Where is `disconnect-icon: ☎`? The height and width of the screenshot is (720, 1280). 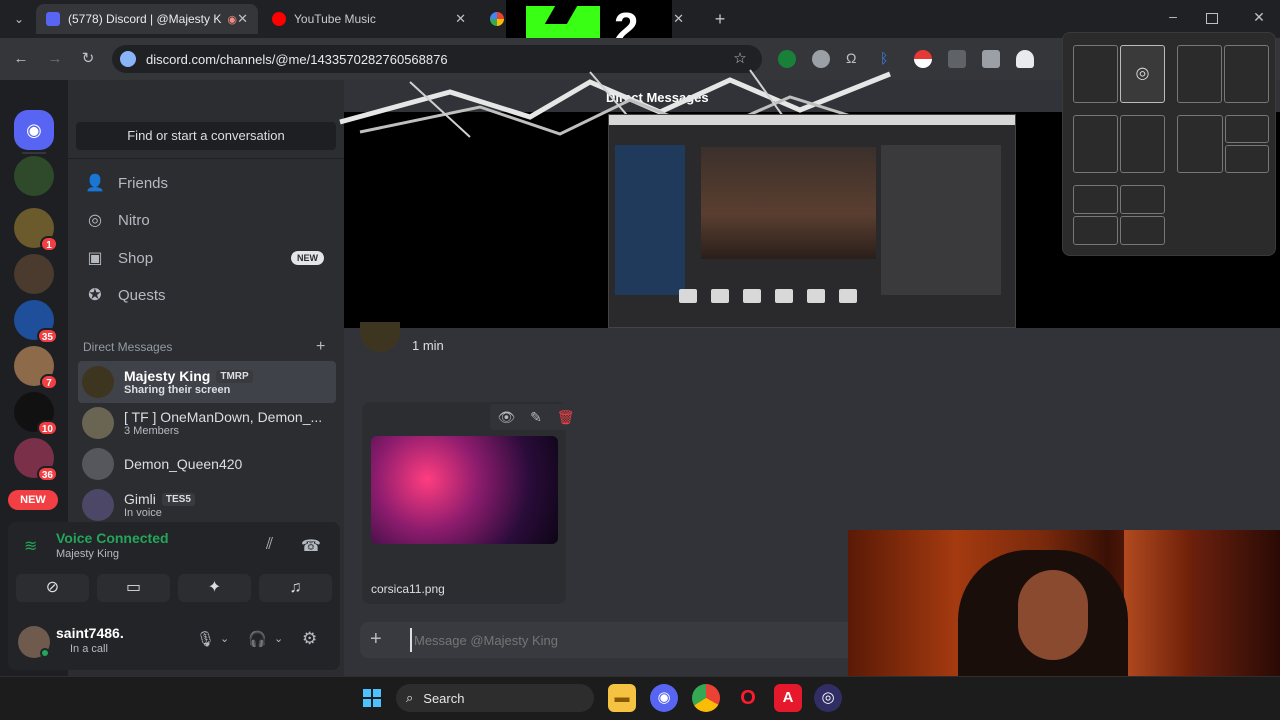 disconnect-icon: ☎ is located at coordinates (311, 546).